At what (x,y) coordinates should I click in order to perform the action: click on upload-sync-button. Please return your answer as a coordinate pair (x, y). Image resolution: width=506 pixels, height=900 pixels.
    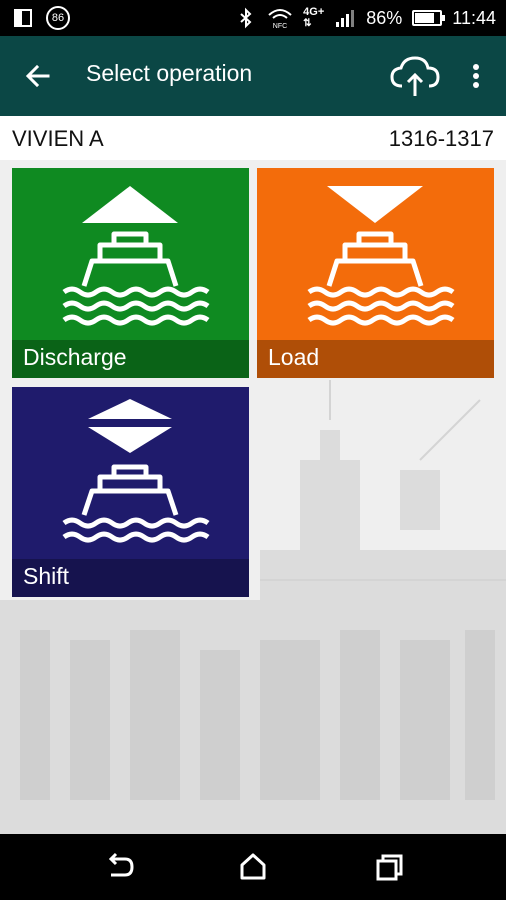
    Looking at the image, I should click on (416, 76).